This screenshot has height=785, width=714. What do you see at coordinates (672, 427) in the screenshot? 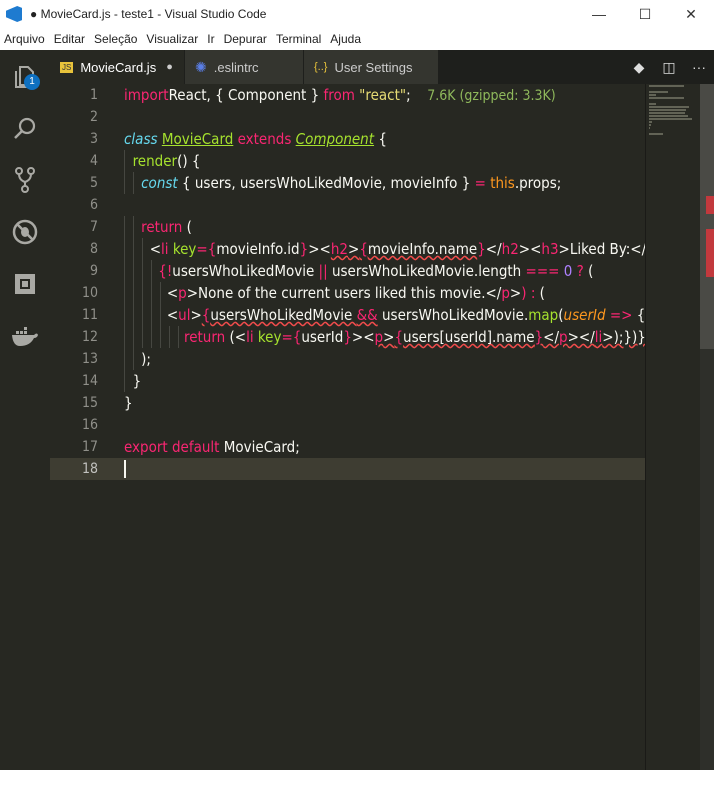
I see `minimap` at bounding box center [672, 427].